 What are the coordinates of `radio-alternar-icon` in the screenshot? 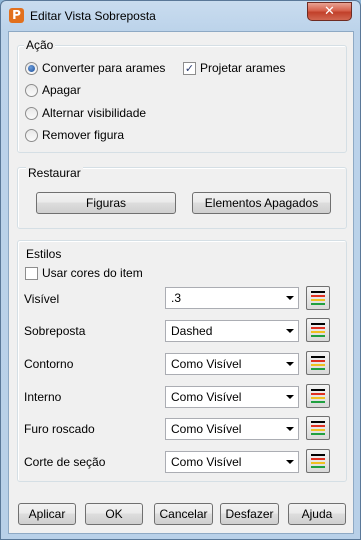 It's located at (31, 113).